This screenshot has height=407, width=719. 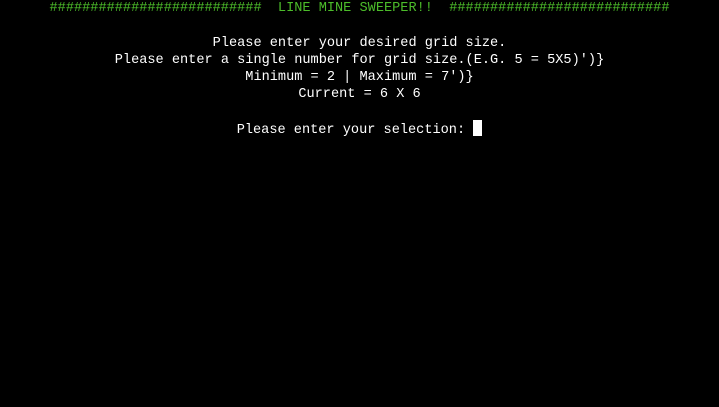 I want to click on text-cursor, so click(x=478, y=128).